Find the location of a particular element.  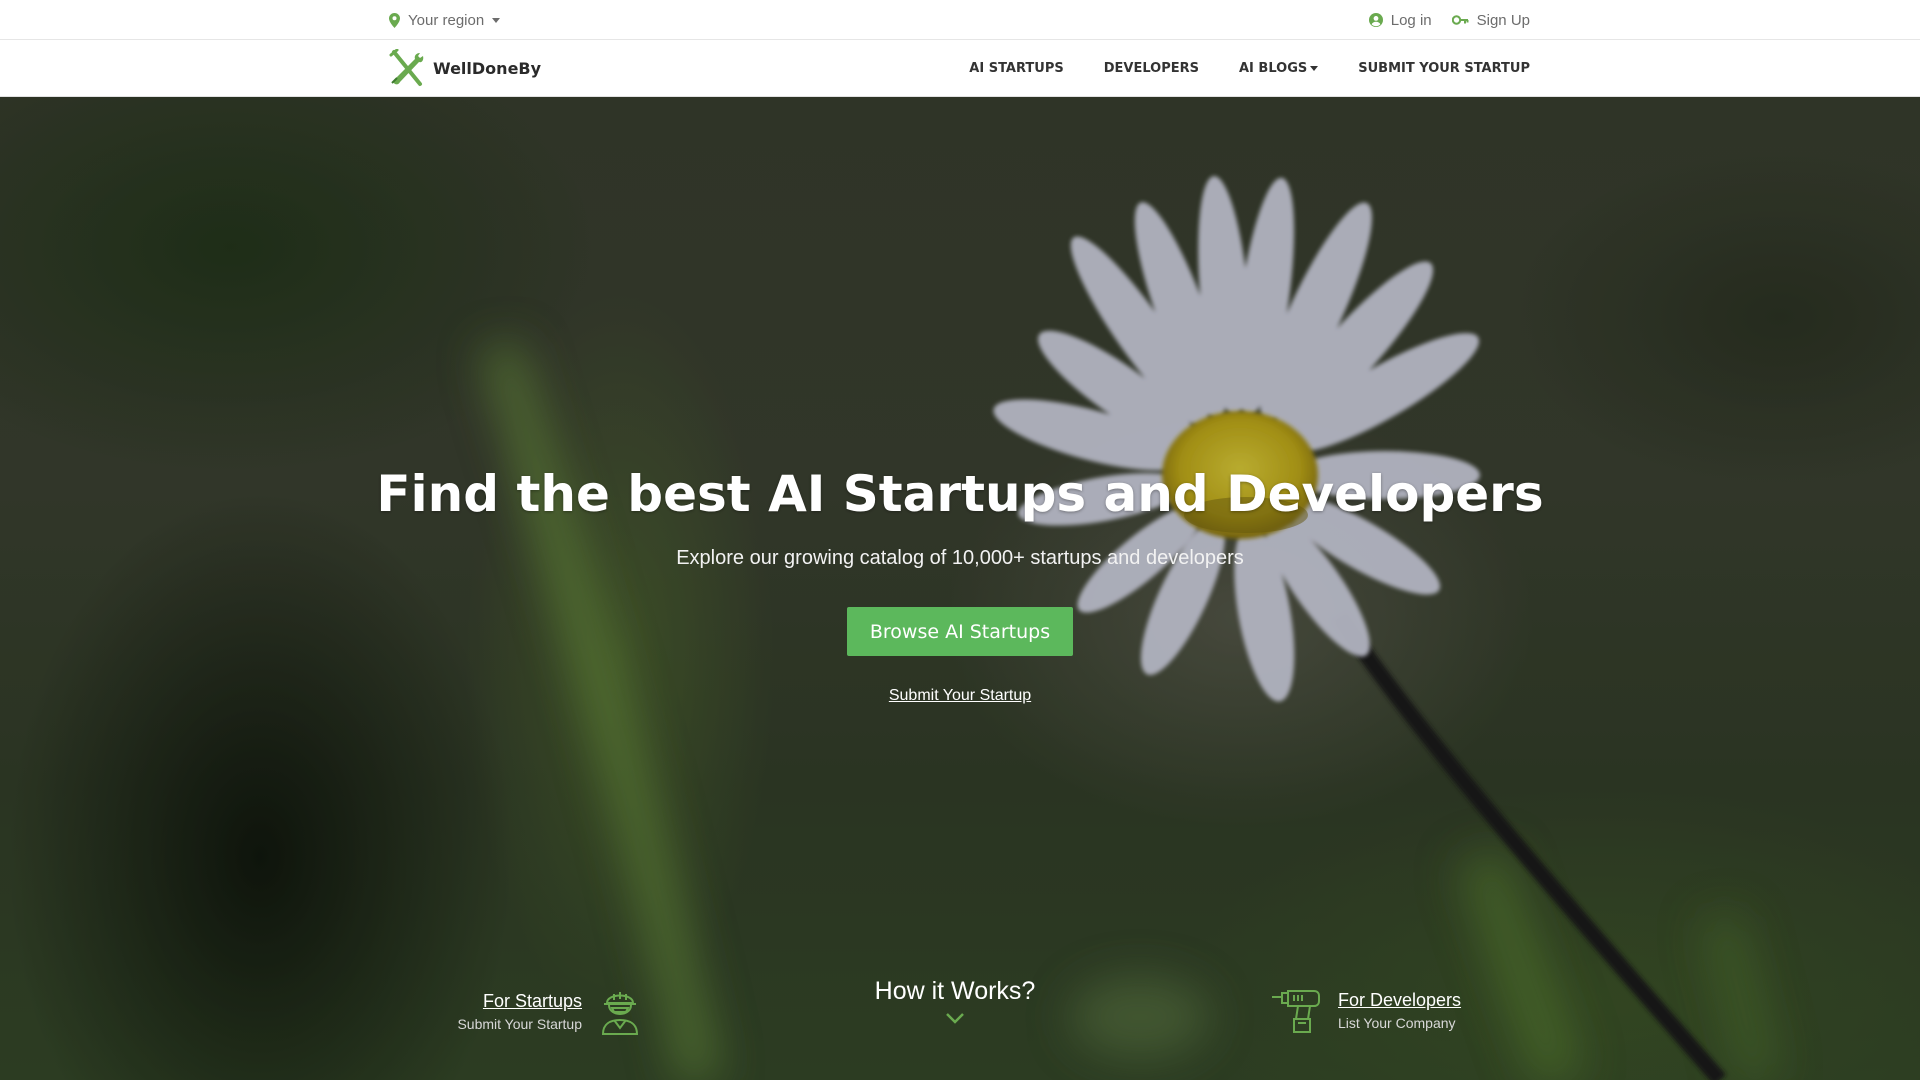

nav-item-label: DEVELOPERS is located at coordinates (1151, 68).